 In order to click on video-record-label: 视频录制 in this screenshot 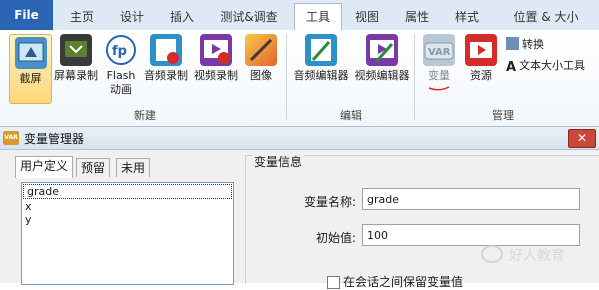, I will do `click(216, 75)`.